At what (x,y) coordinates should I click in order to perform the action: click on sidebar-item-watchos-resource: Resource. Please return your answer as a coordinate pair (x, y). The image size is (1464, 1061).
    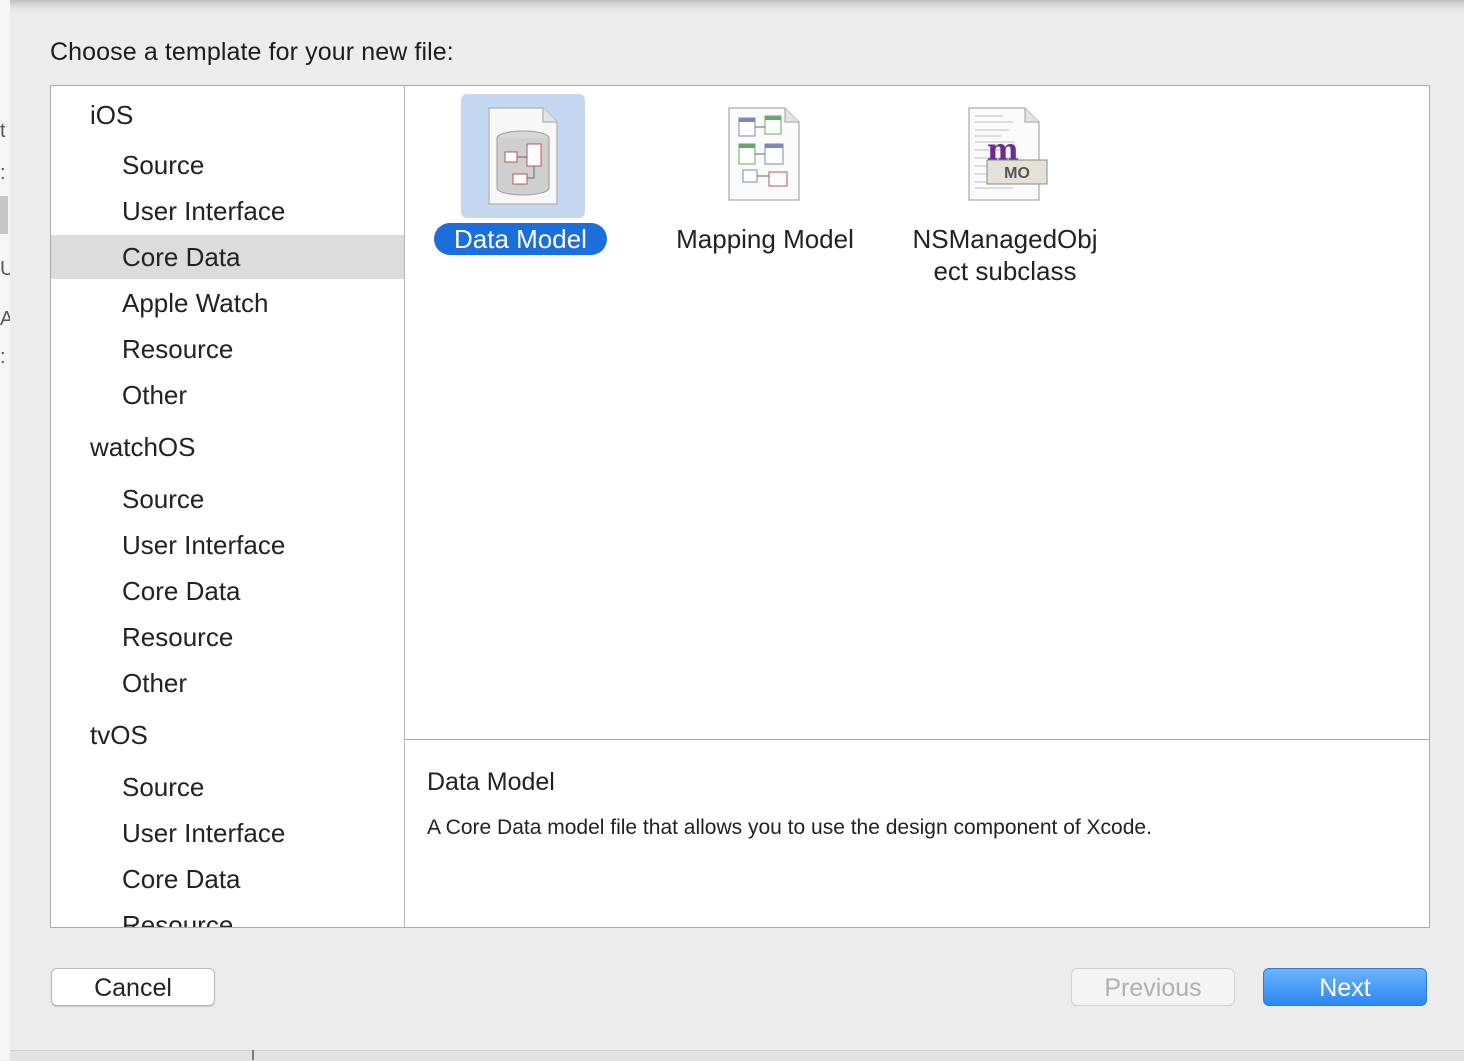
    Looking at the image, I should click on (227, 637).